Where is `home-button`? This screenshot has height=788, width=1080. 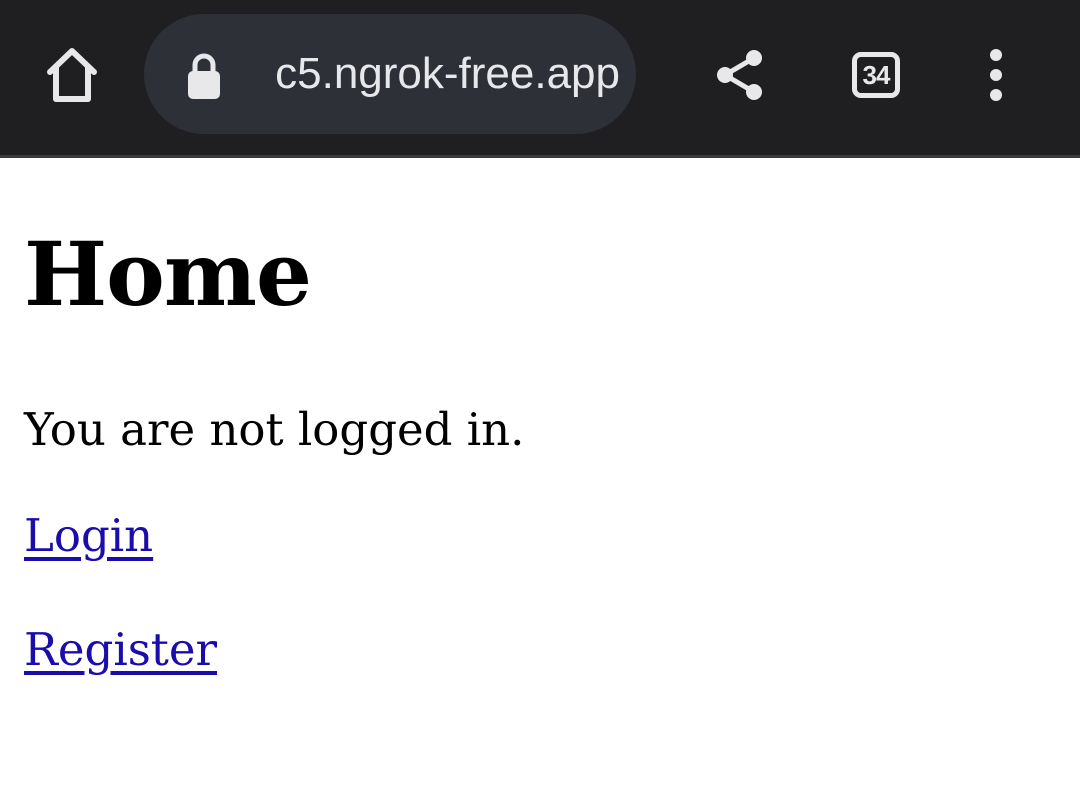
home-button is located at coordinates (72, 75).